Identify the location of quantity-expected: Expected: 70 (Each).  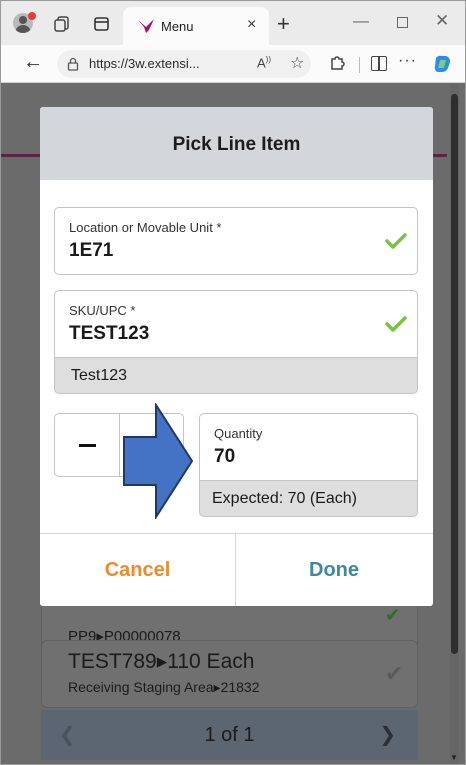
(308, 499).